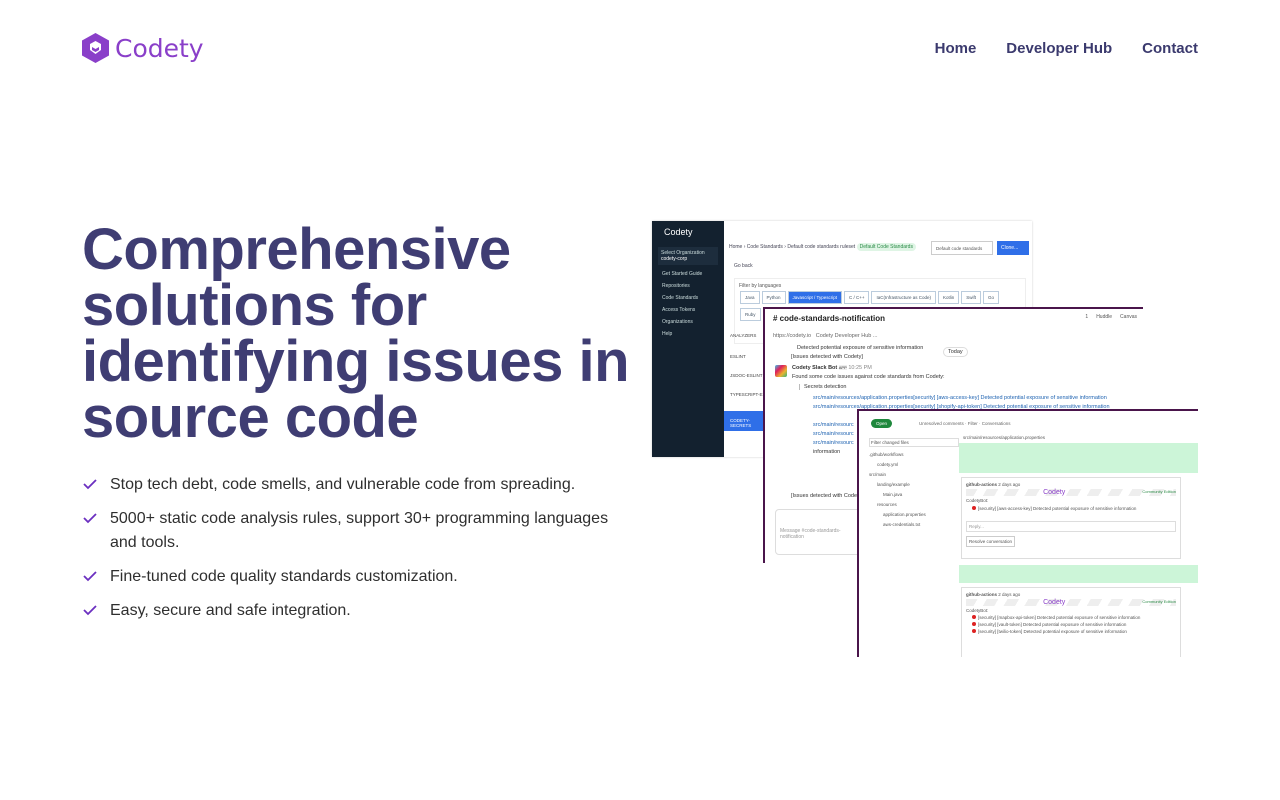  What do you see at coordinates (887, 504) in the screenshot?
I see `folder: resources` at bounding box center [887, 504].